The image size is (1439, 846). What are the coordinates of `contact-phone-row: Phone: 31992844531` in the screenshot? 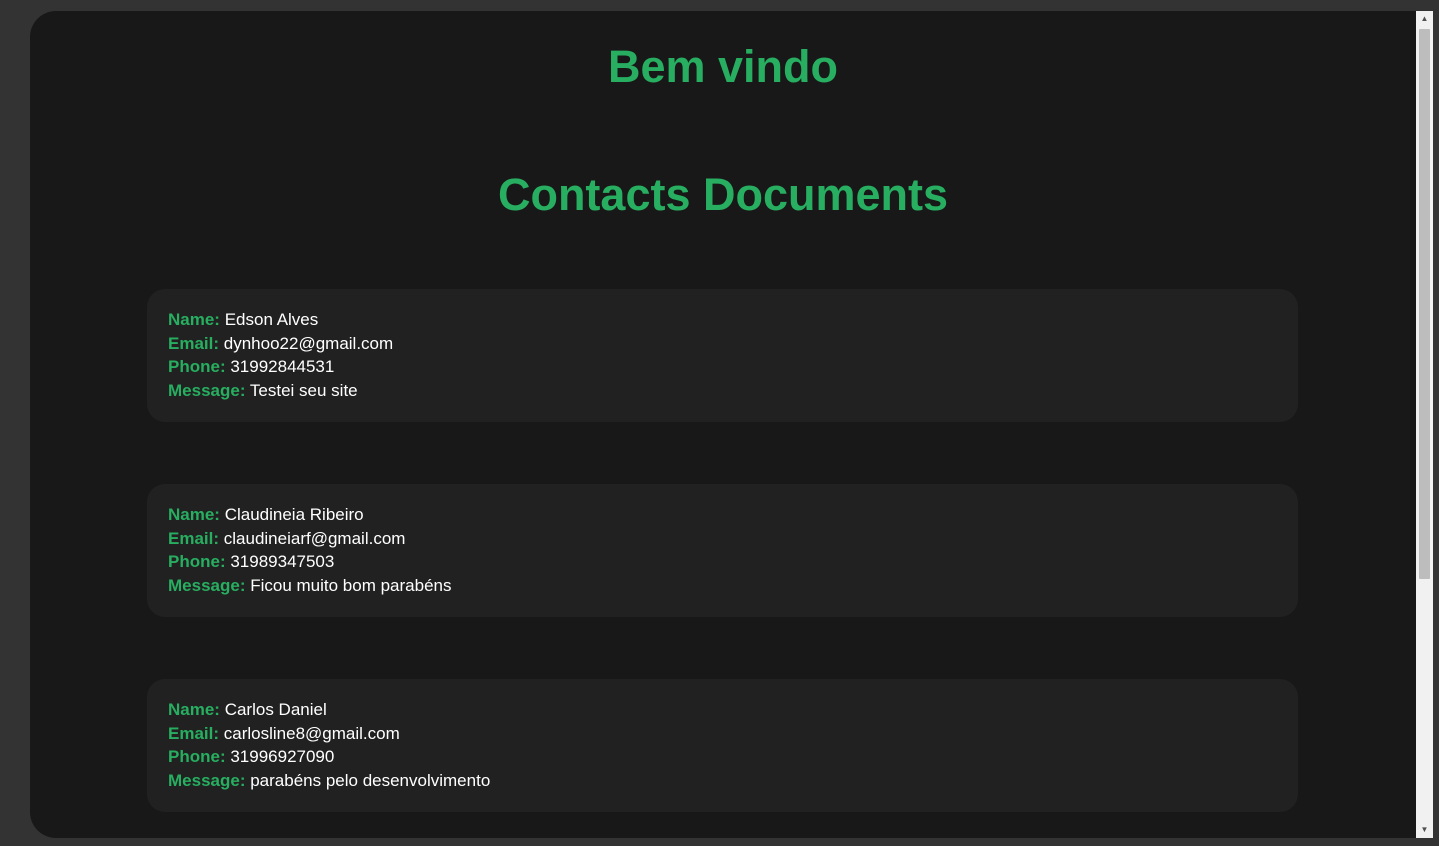 It's located at (722, 367).